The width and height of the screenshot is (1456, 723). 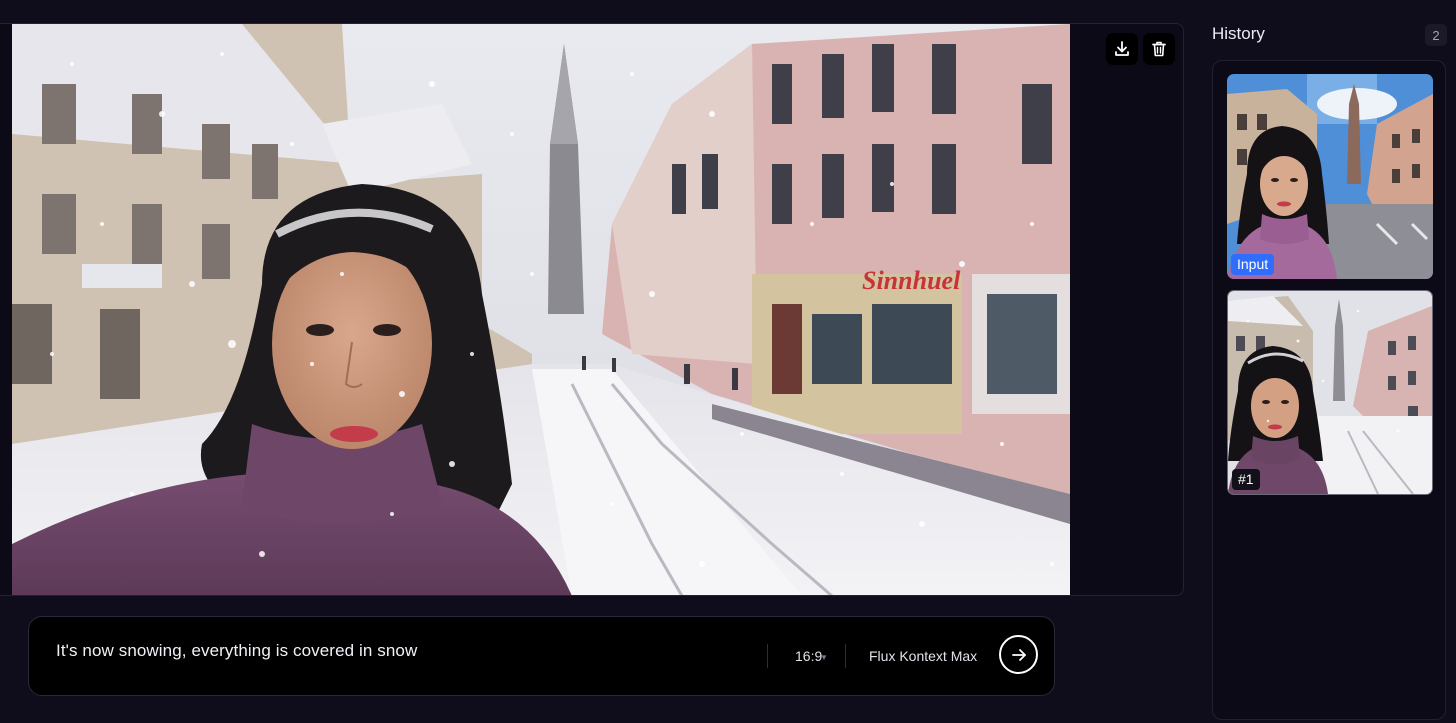 I want to click on aspect-ratio-value: 16:9, so click(x=809, y=656).